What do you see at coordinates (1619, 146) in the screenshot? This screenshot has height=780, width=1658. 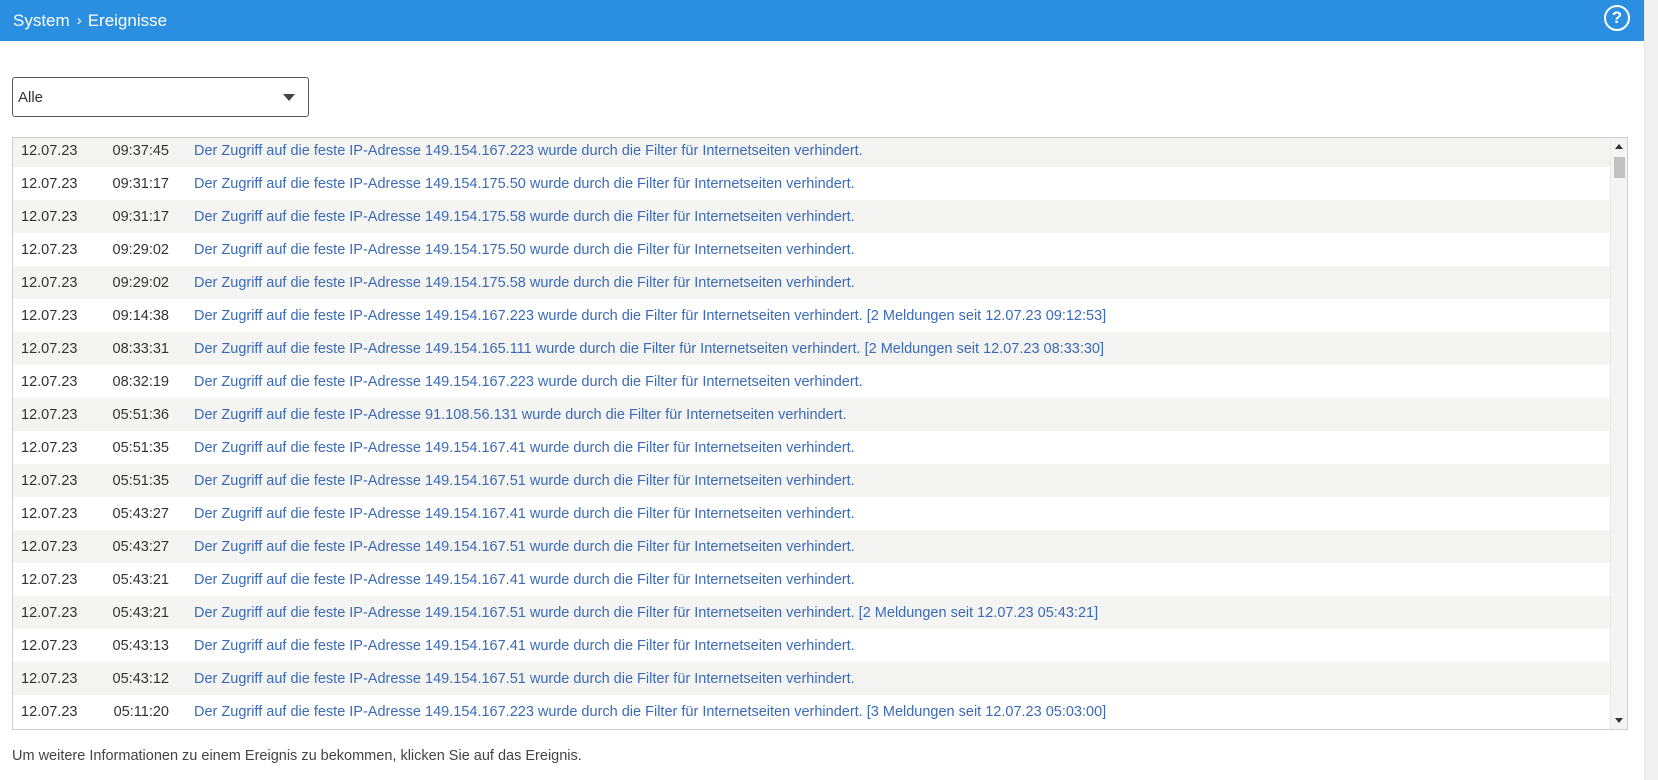 I see `scroll-up-icon` at bounding box center [1619, 146].